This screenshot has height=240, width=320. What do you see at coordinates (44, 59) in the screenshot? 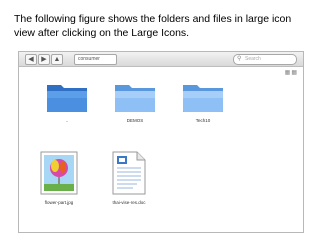
I see `forward-arrow-icon: ▶` at bounding box center [44, 59].